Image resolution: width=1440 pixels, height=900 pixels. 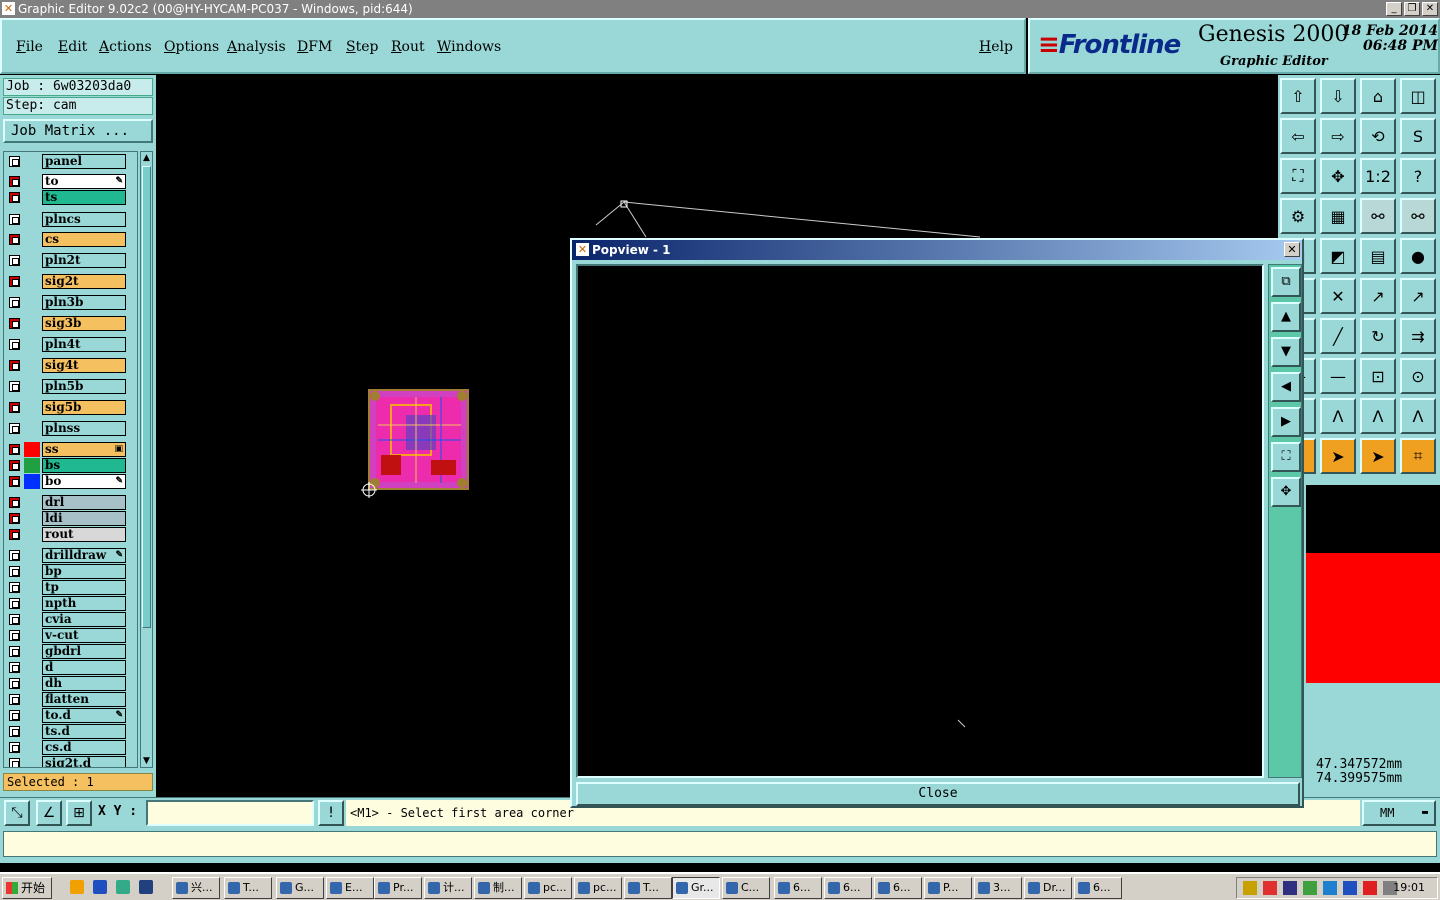 I want to click on units-select: MM ▬, so click(x=1399, y=813).